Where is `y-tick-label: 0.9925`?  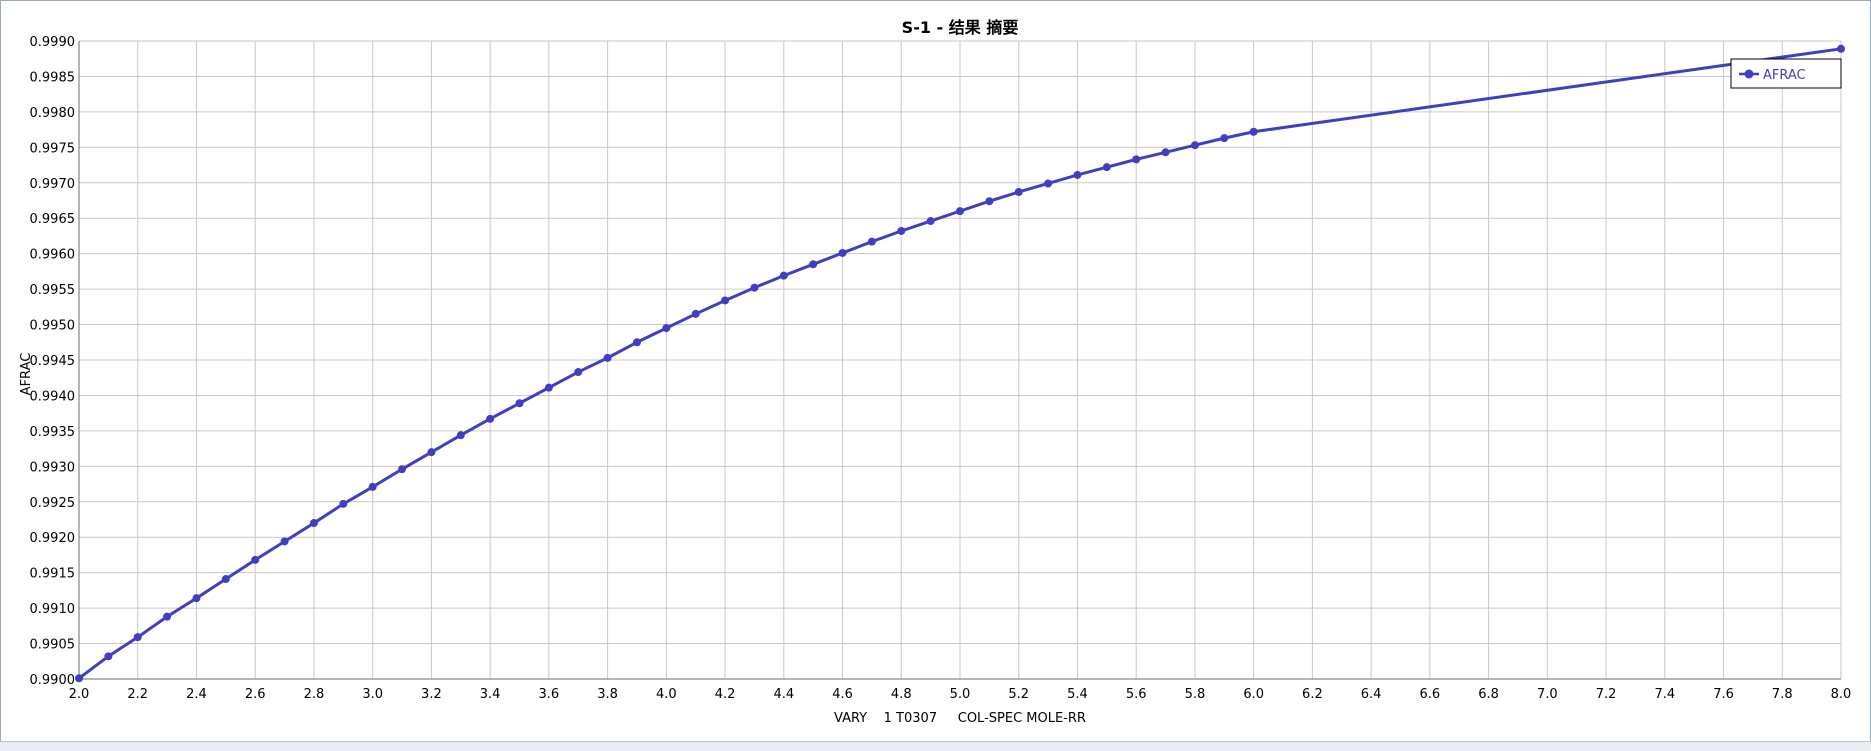 y-tick-label: 0.9925 is located at coordinates (53, 503).